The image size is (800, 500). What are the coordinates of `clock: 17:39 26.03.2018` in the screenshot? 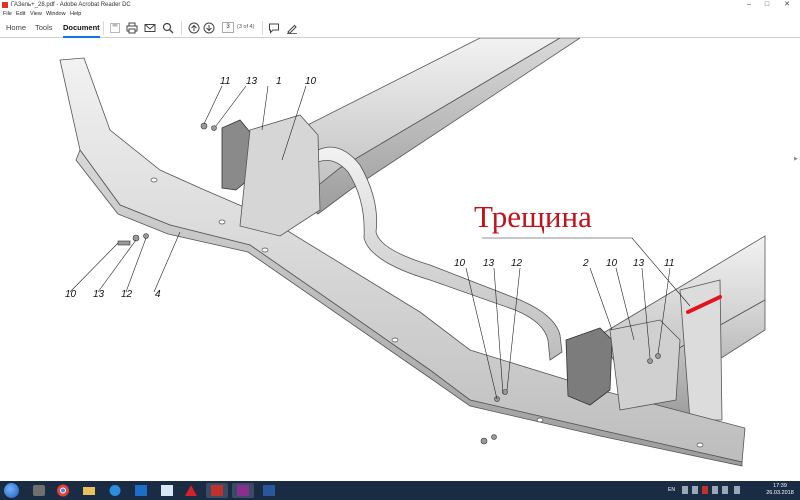 It's located at (780, 490).